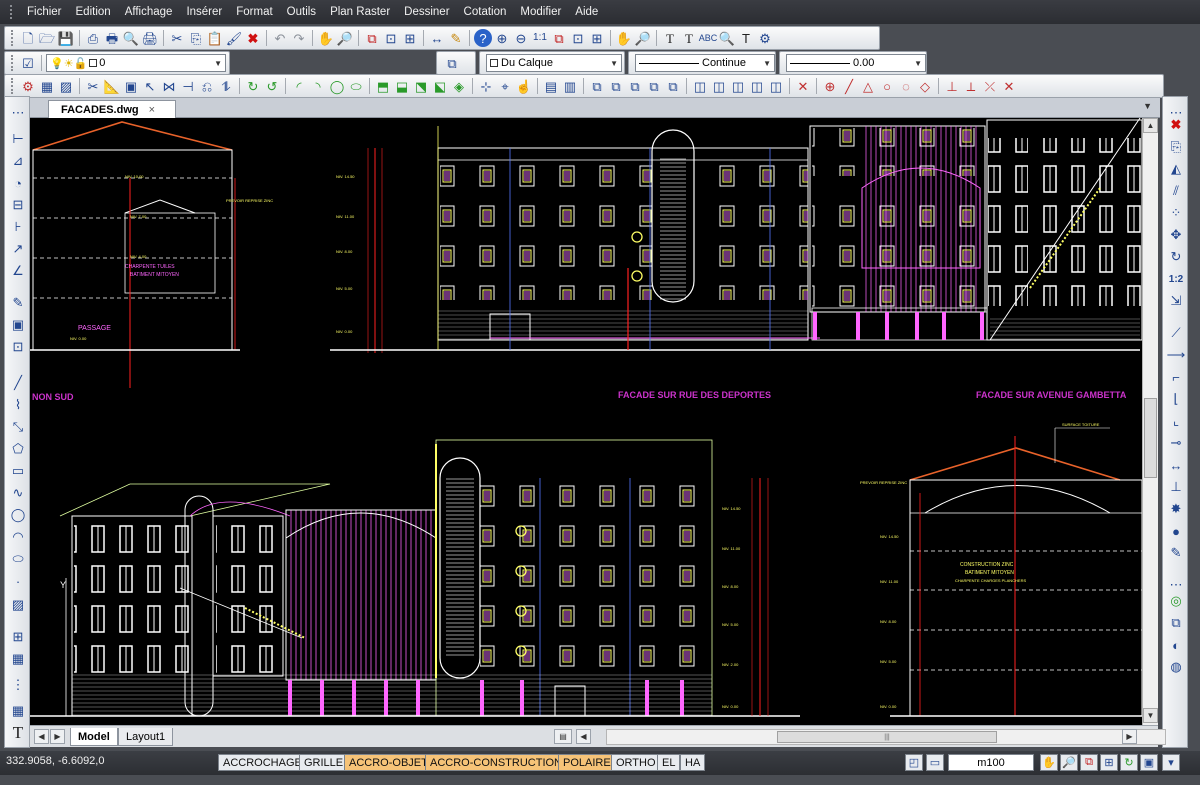 This screenshot has width=1200, height=785. What do you see at coordinates (1176, 443) in the screenshot?
I see `join-icon: ⊸` at bounding box center [1176, 443].